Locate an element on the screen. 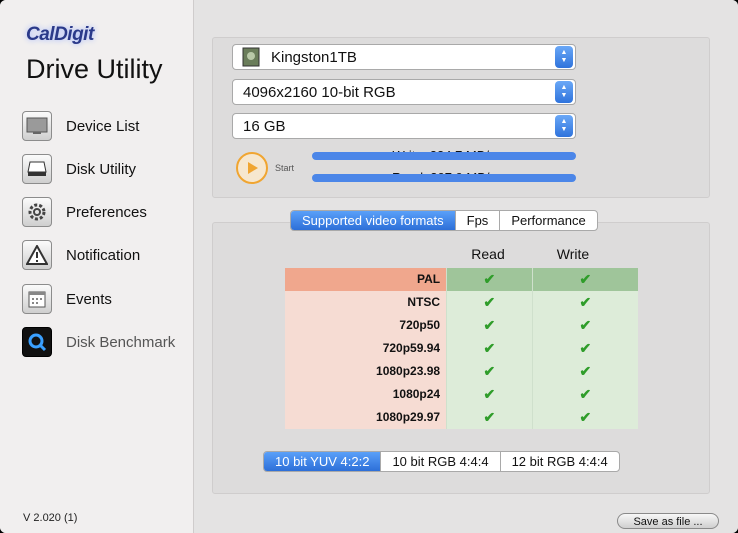  table-row: 1080p24 ✔ ✔ is located at coordinates (461, 394).